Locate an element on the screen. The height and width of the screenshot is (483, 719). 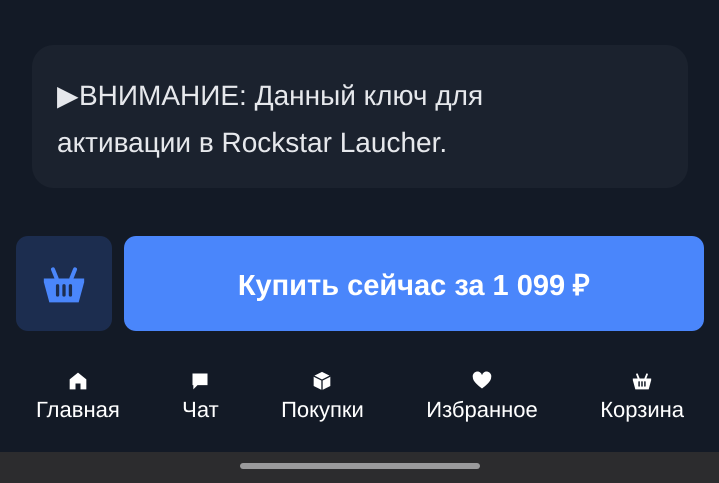
nav-item: Главная is located at coordinates (78, 397).